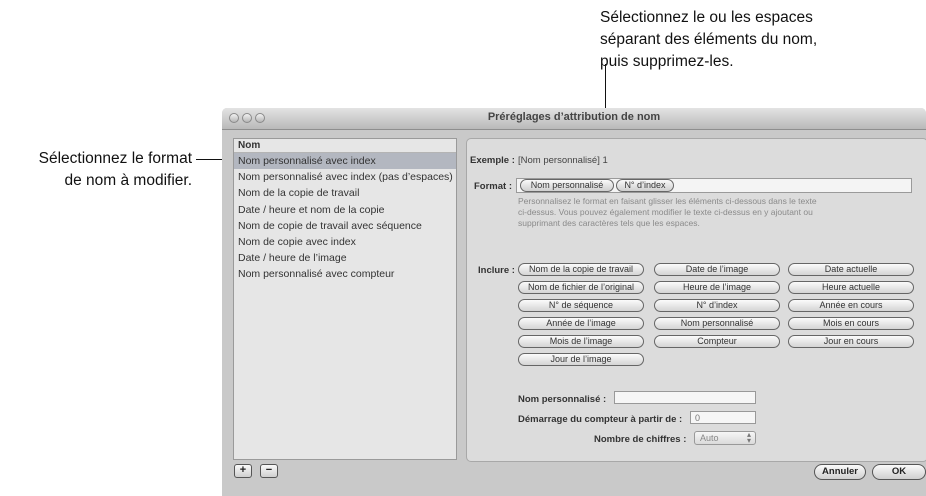 The image size is (926, 496). Describe the element at coordinates (345, 258) in the screenshot. I see `list-item: Date / heure de l’image` at that location.